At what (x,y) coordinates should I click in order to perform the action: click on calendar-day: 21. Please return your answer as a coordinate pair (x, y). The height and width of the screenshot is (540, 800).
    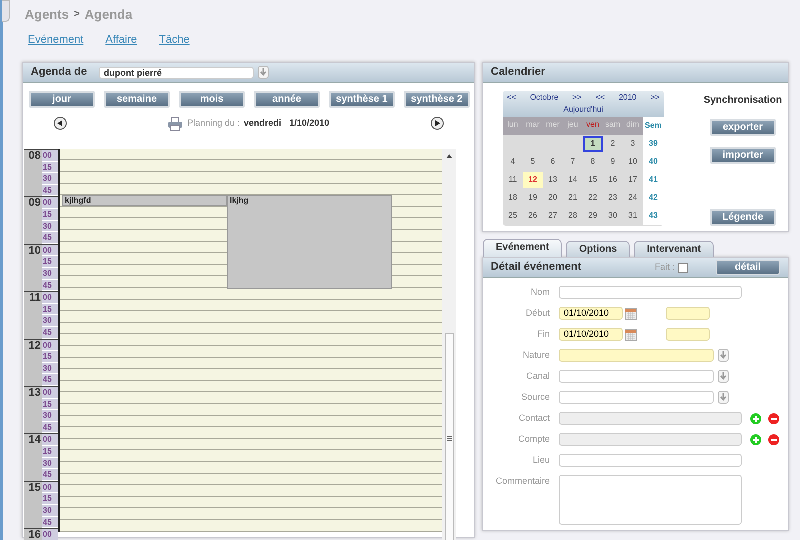
    Looking at the image, I should click on (573, 198).